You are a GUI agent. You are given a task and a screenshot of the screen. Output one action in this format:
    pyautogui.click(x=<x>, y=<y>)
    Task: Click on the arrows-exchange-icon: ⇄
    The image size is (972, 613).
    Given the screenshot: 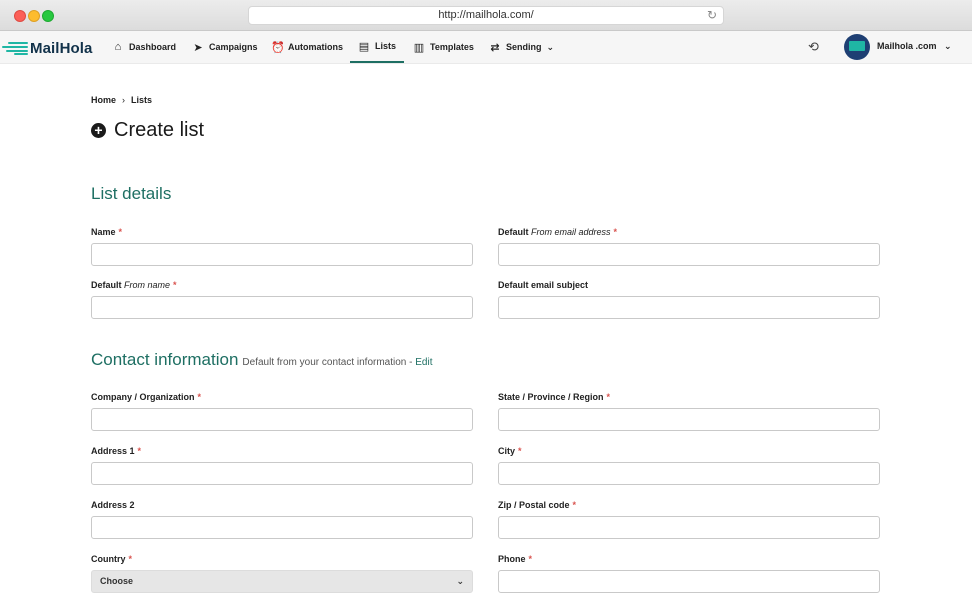 What is the action you would take?
    pyautogui.click(x=495, y=47)
    